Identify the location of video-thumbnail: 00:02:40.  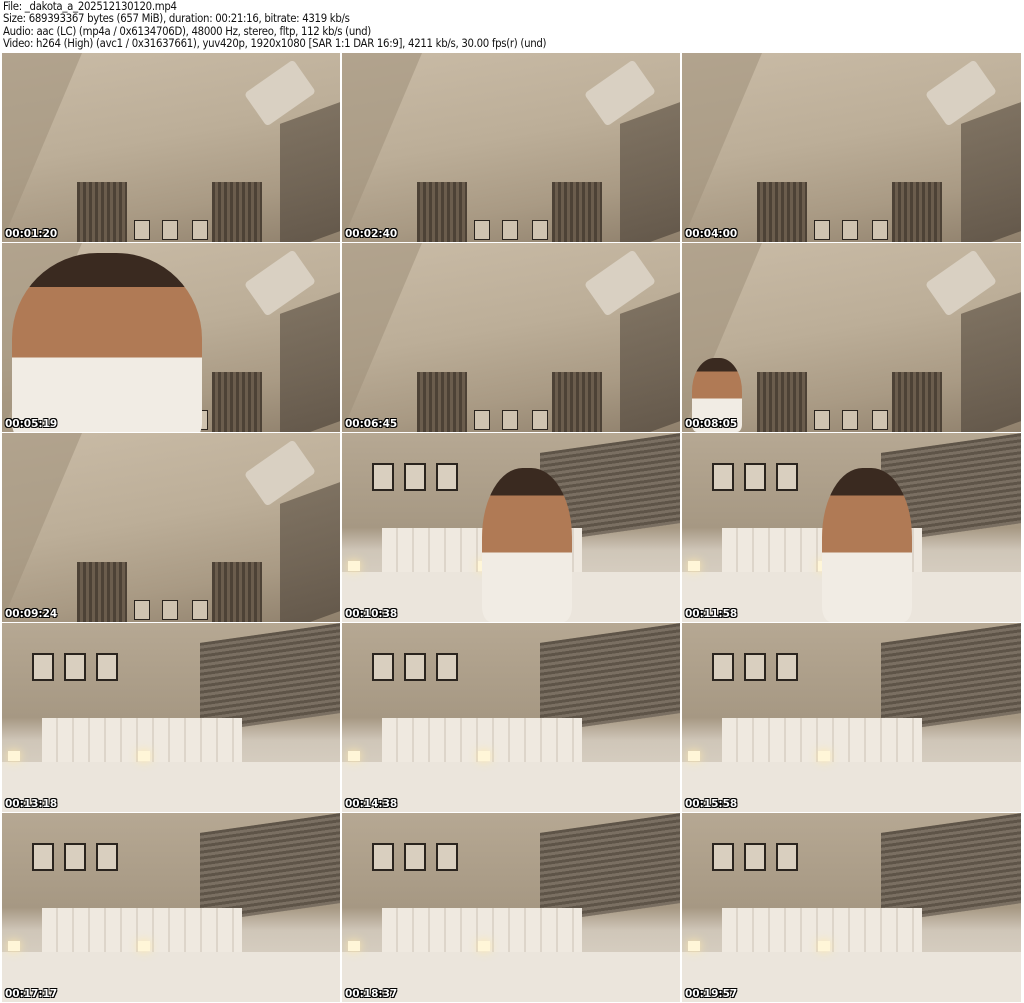
(511, 147).